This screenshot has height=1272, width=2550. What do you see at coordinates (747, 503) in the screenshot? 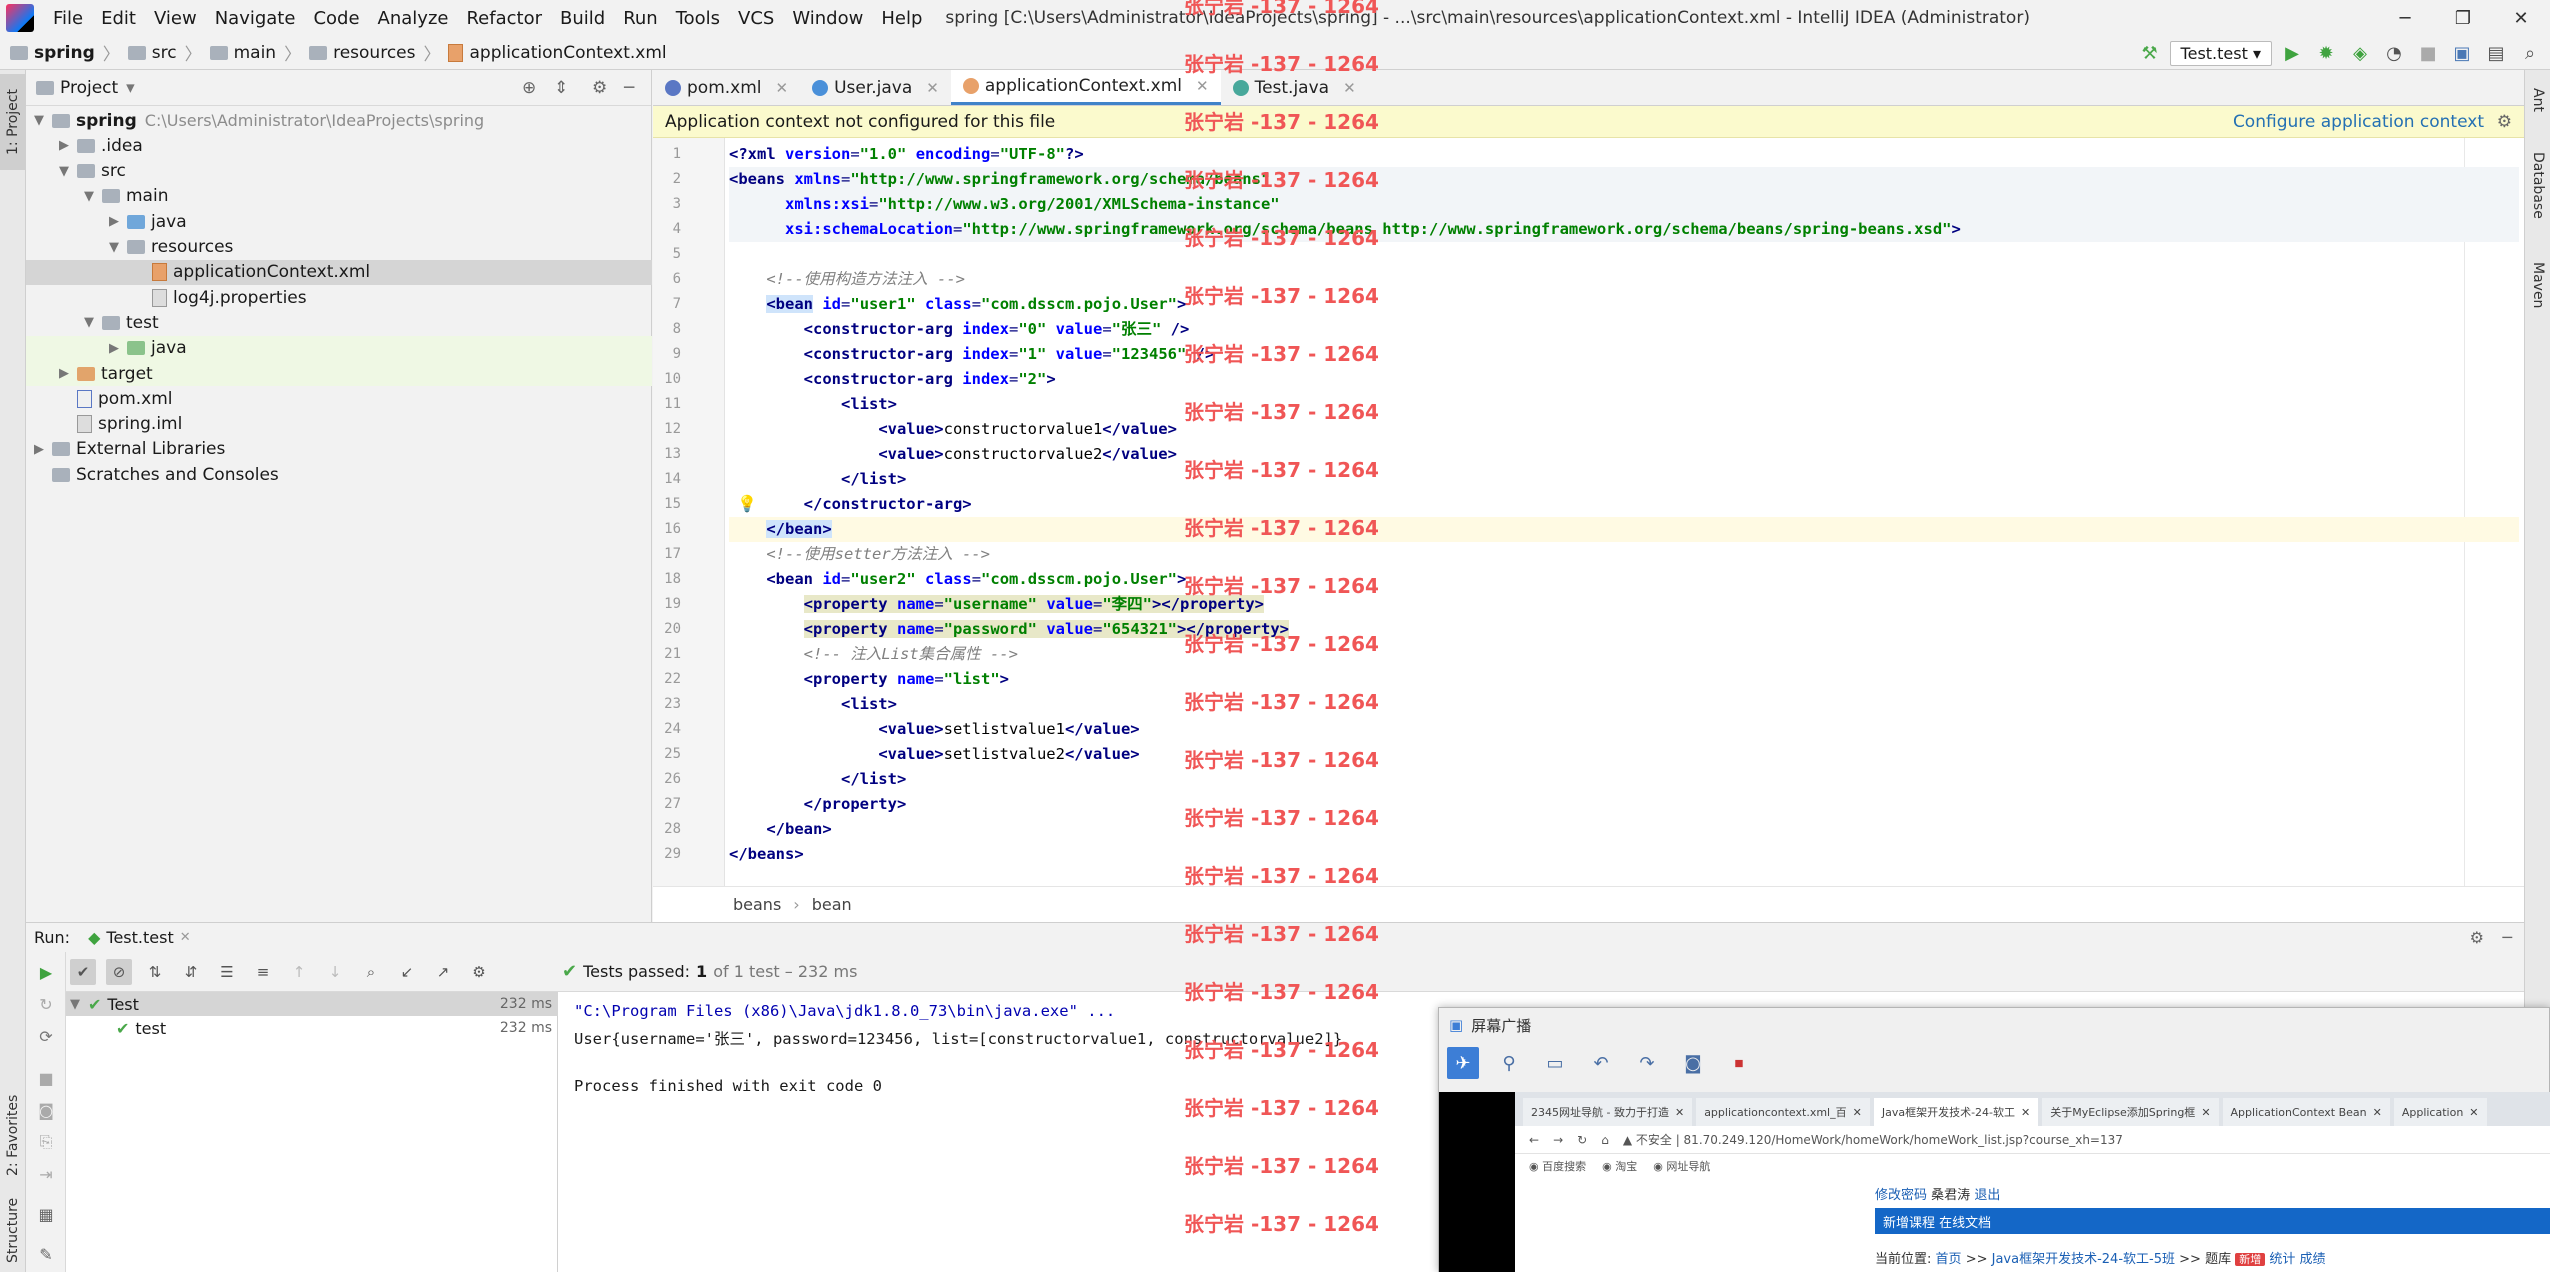
I see `intention-bulb-icon: 💡` at bounding box center [747, 503].